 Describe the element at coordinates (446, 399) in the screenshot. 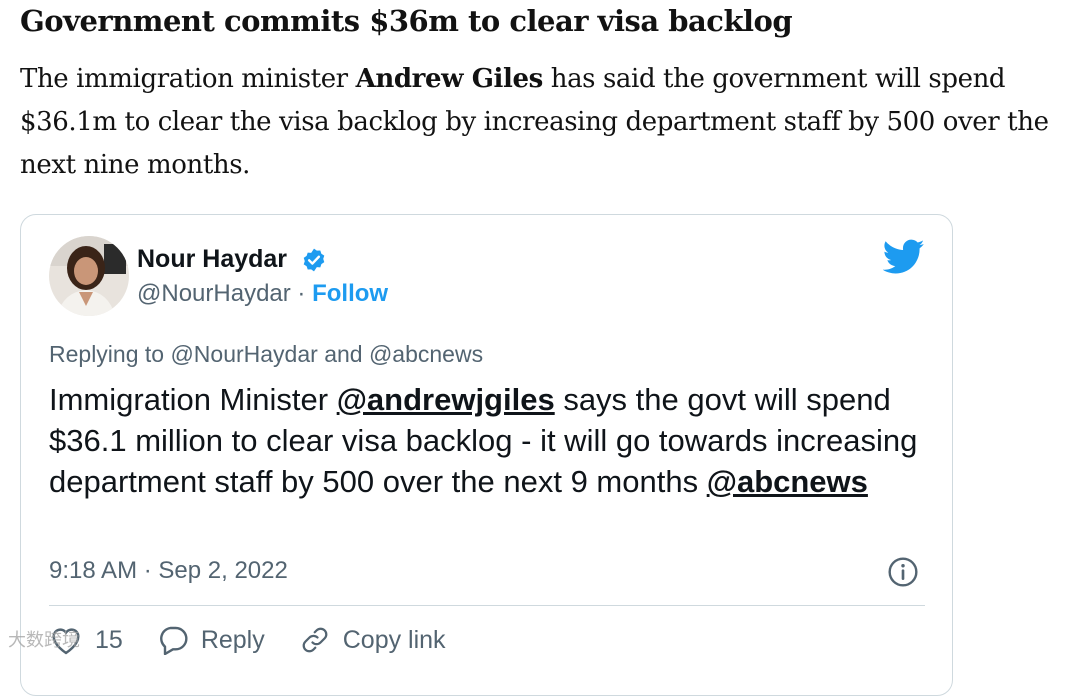

I see `mention-andrewjgiles: @andrewjgiles` at that location.